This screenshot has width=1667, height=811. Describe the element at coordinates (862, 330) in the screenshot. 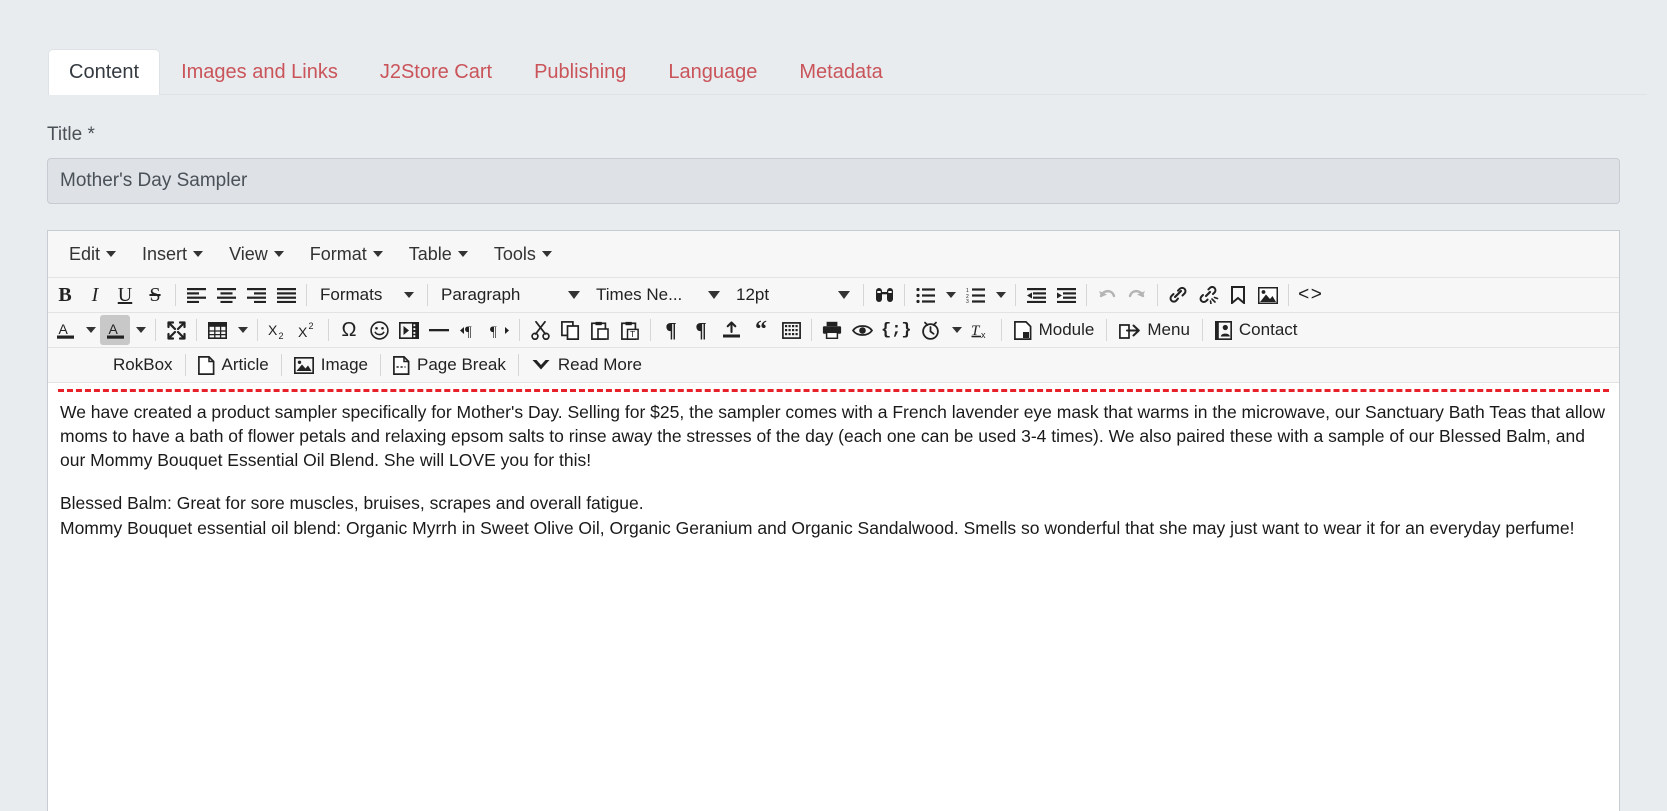

I see `preview-eye-icon` at that location.